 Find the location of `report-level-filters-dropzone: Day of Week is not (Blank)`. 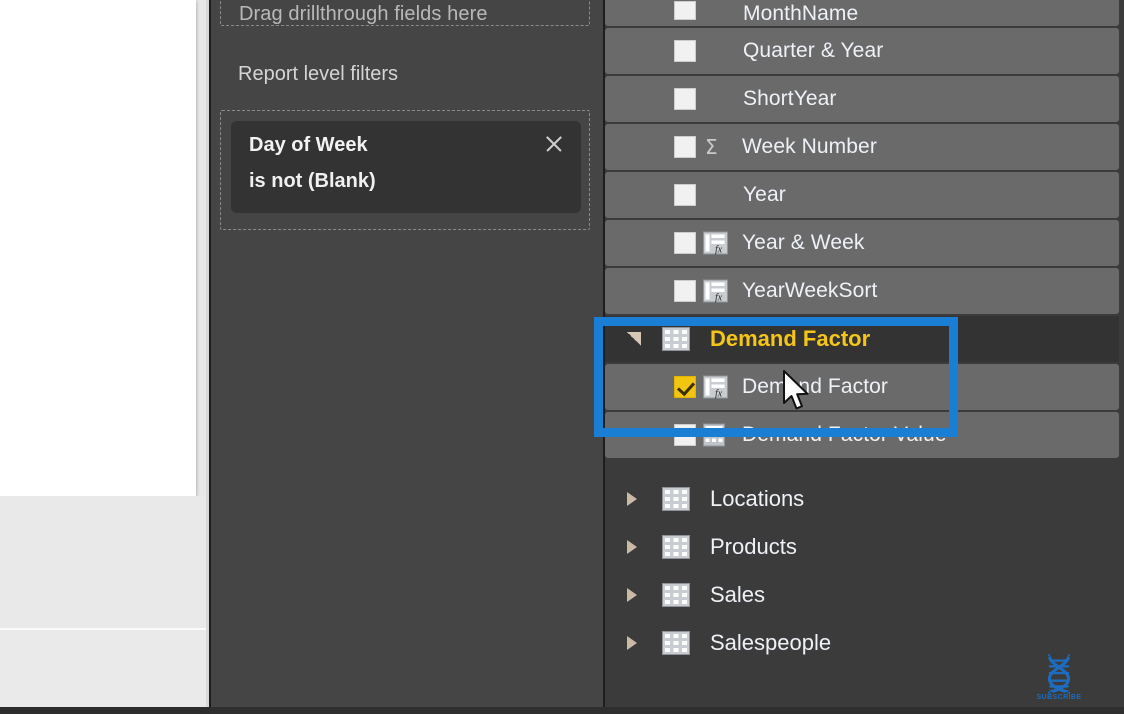

report-level-filters-dropzone: Day of Week is not (Blank) is located at coordinates (405, 170).